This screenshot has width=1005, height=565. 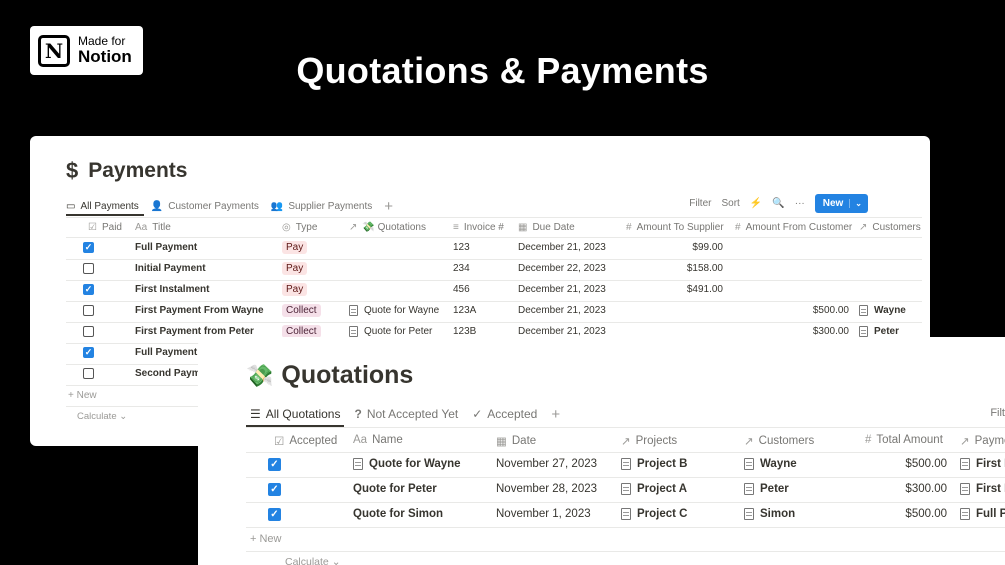 I want to click on column-header-amount-to-supplier: # Amount To Supplier, so click(x=675, y=227).